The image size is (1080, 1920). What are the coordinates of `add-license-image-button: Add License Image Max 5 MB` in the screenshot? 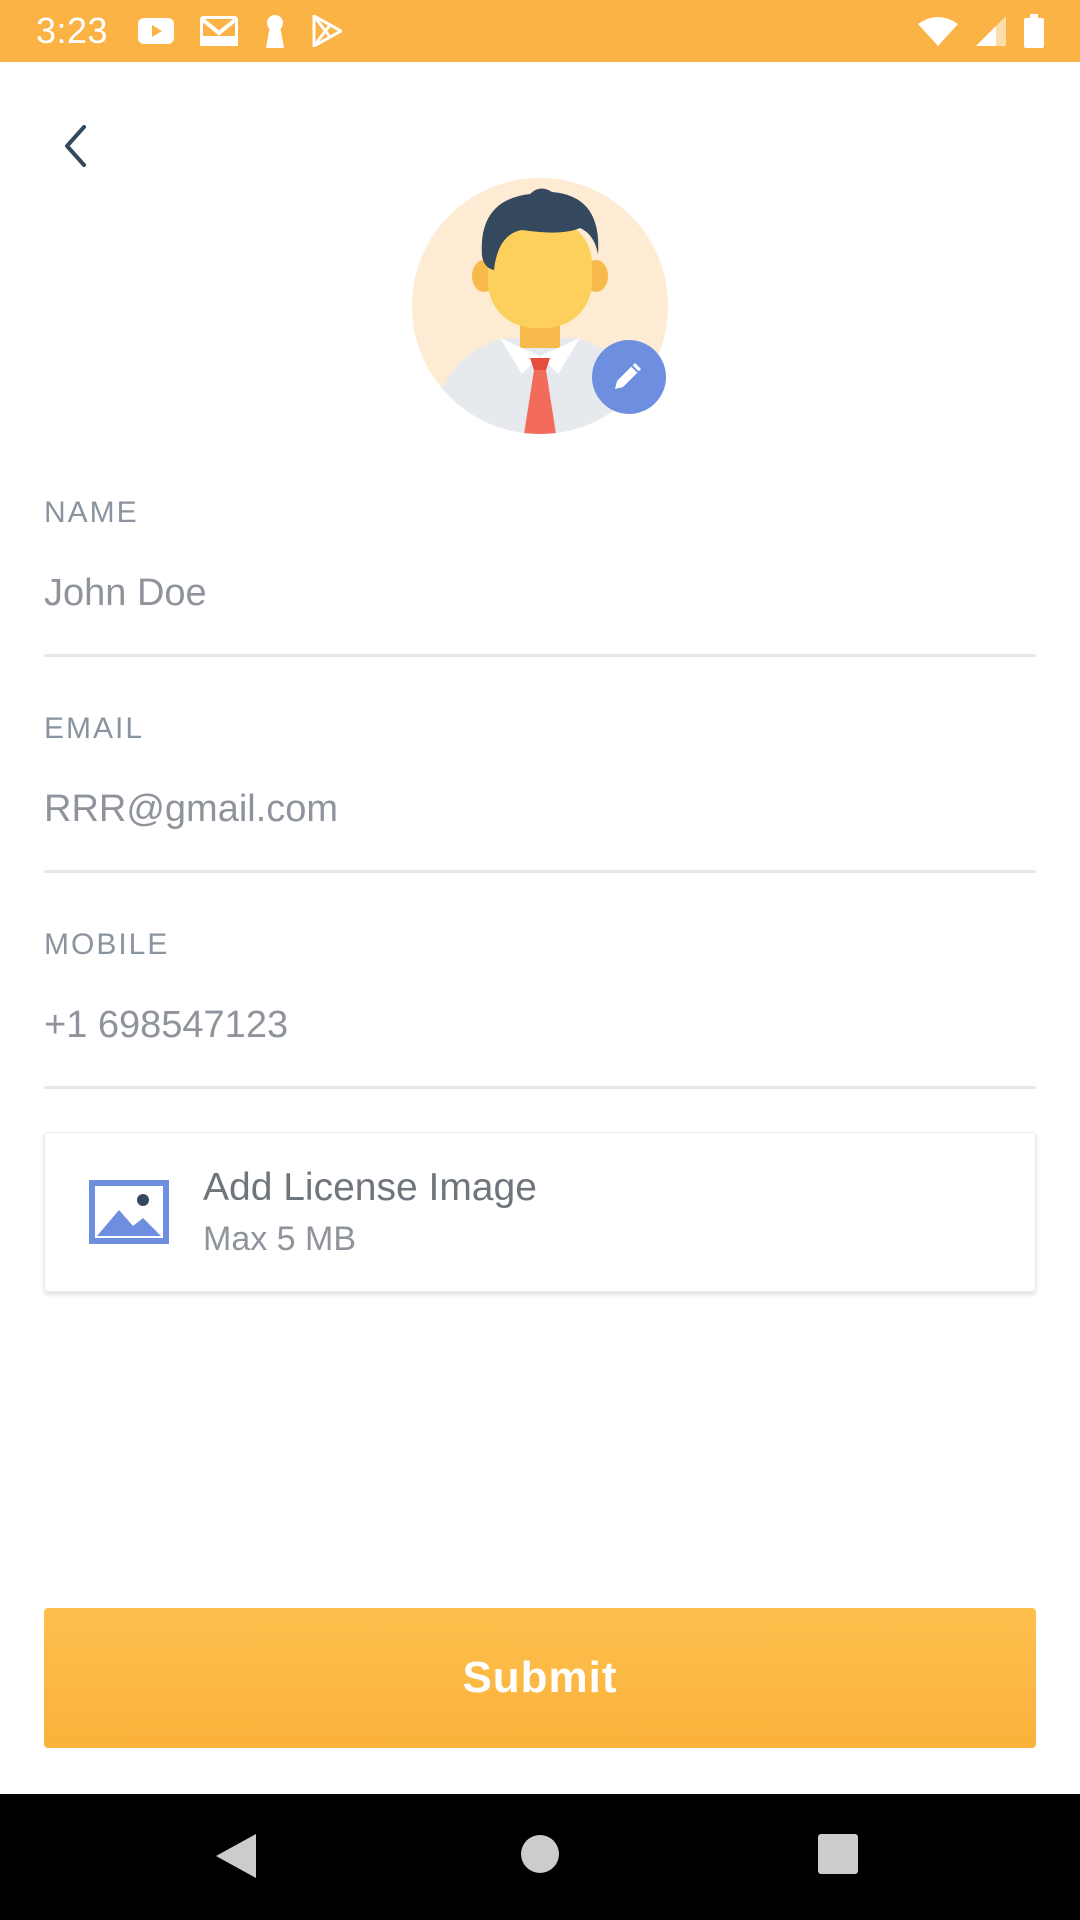 It's located at (540, 1212).